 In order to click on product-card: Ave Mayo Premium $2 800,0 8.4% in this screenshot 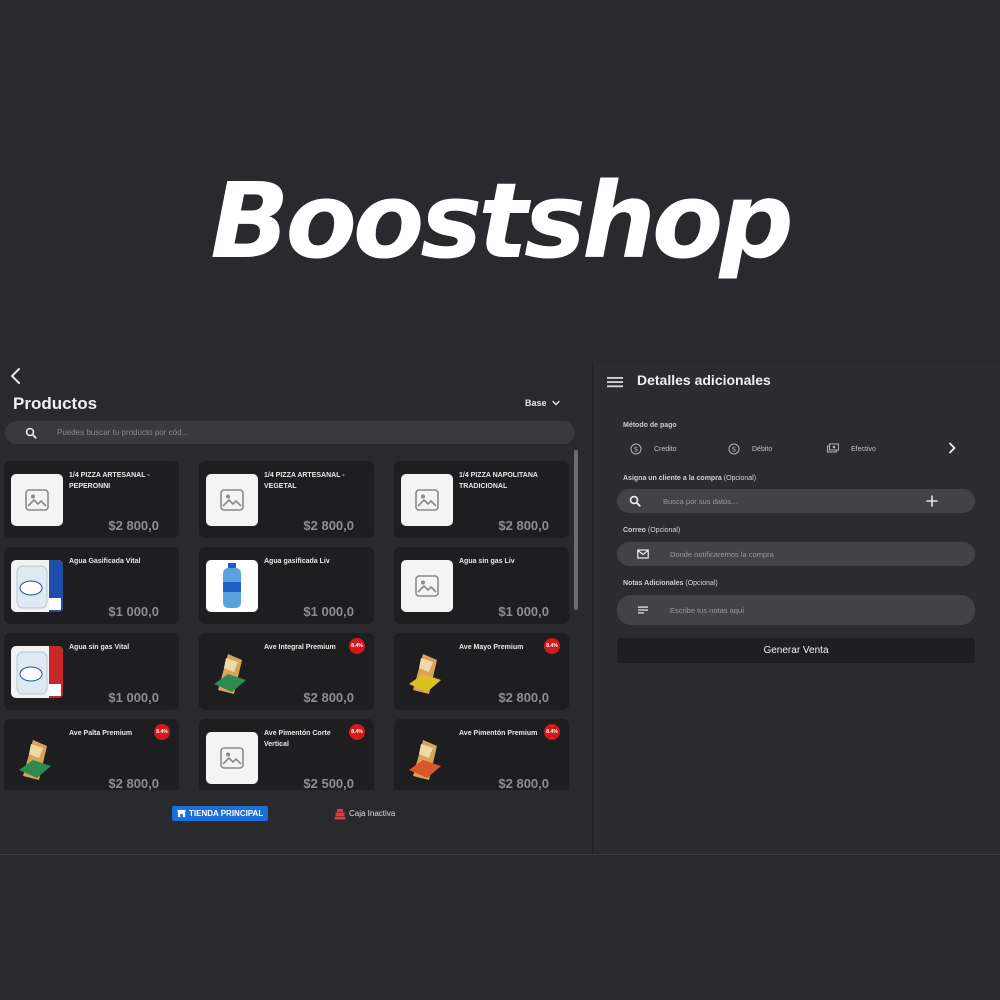, I will do `click(481, 671)`.